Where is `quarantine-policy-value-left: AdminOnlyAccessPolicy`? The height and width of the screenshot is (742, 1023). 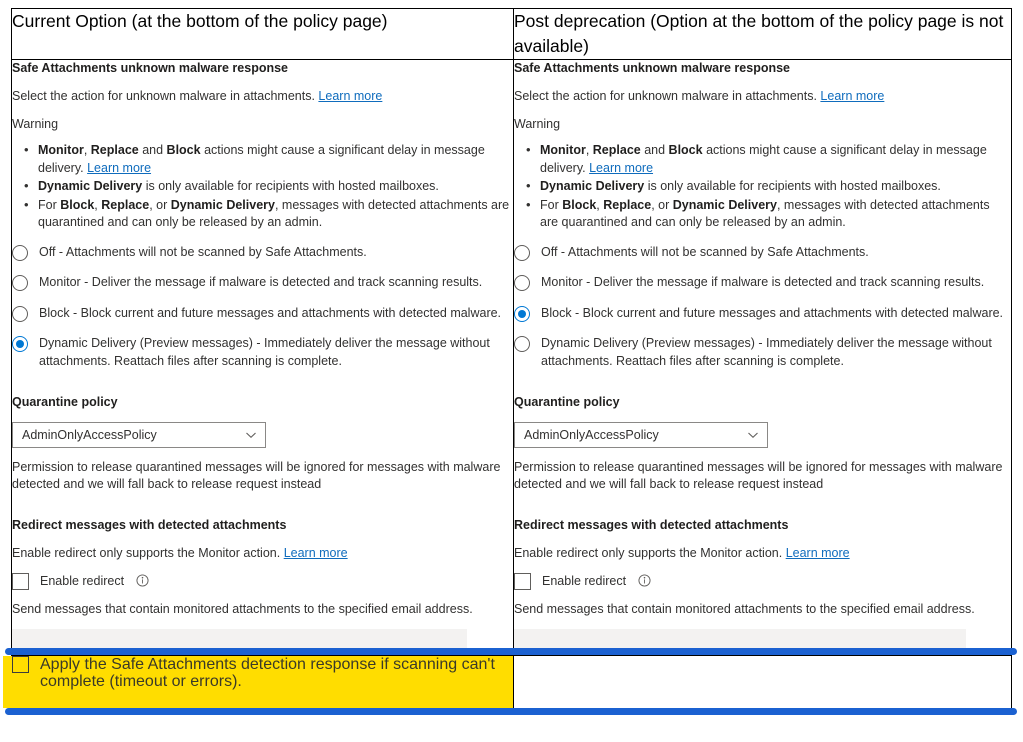
quarantine-policy-value-left: AdminOnlyAccessPolicy is located at coordinates (89, 434).